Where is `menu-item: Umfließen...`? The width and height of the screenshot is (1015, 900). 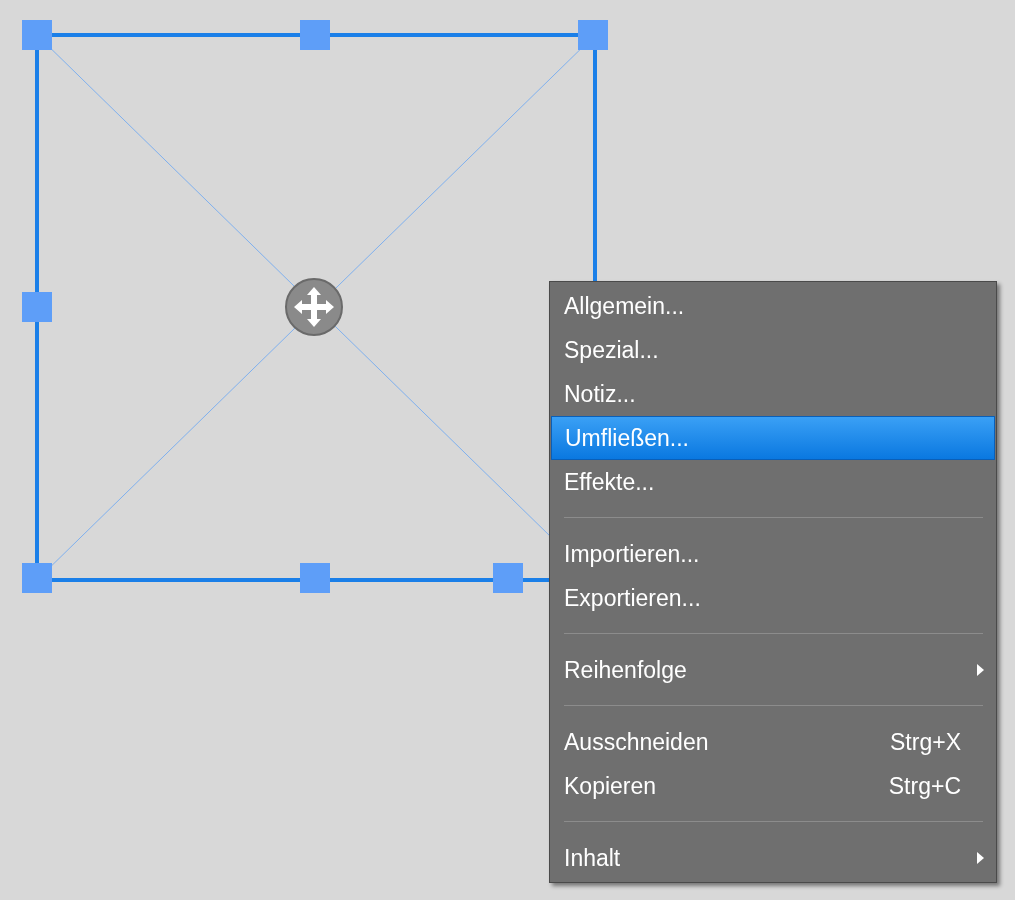 menu-item: Umfließen... is located at coordinates (773, 438).